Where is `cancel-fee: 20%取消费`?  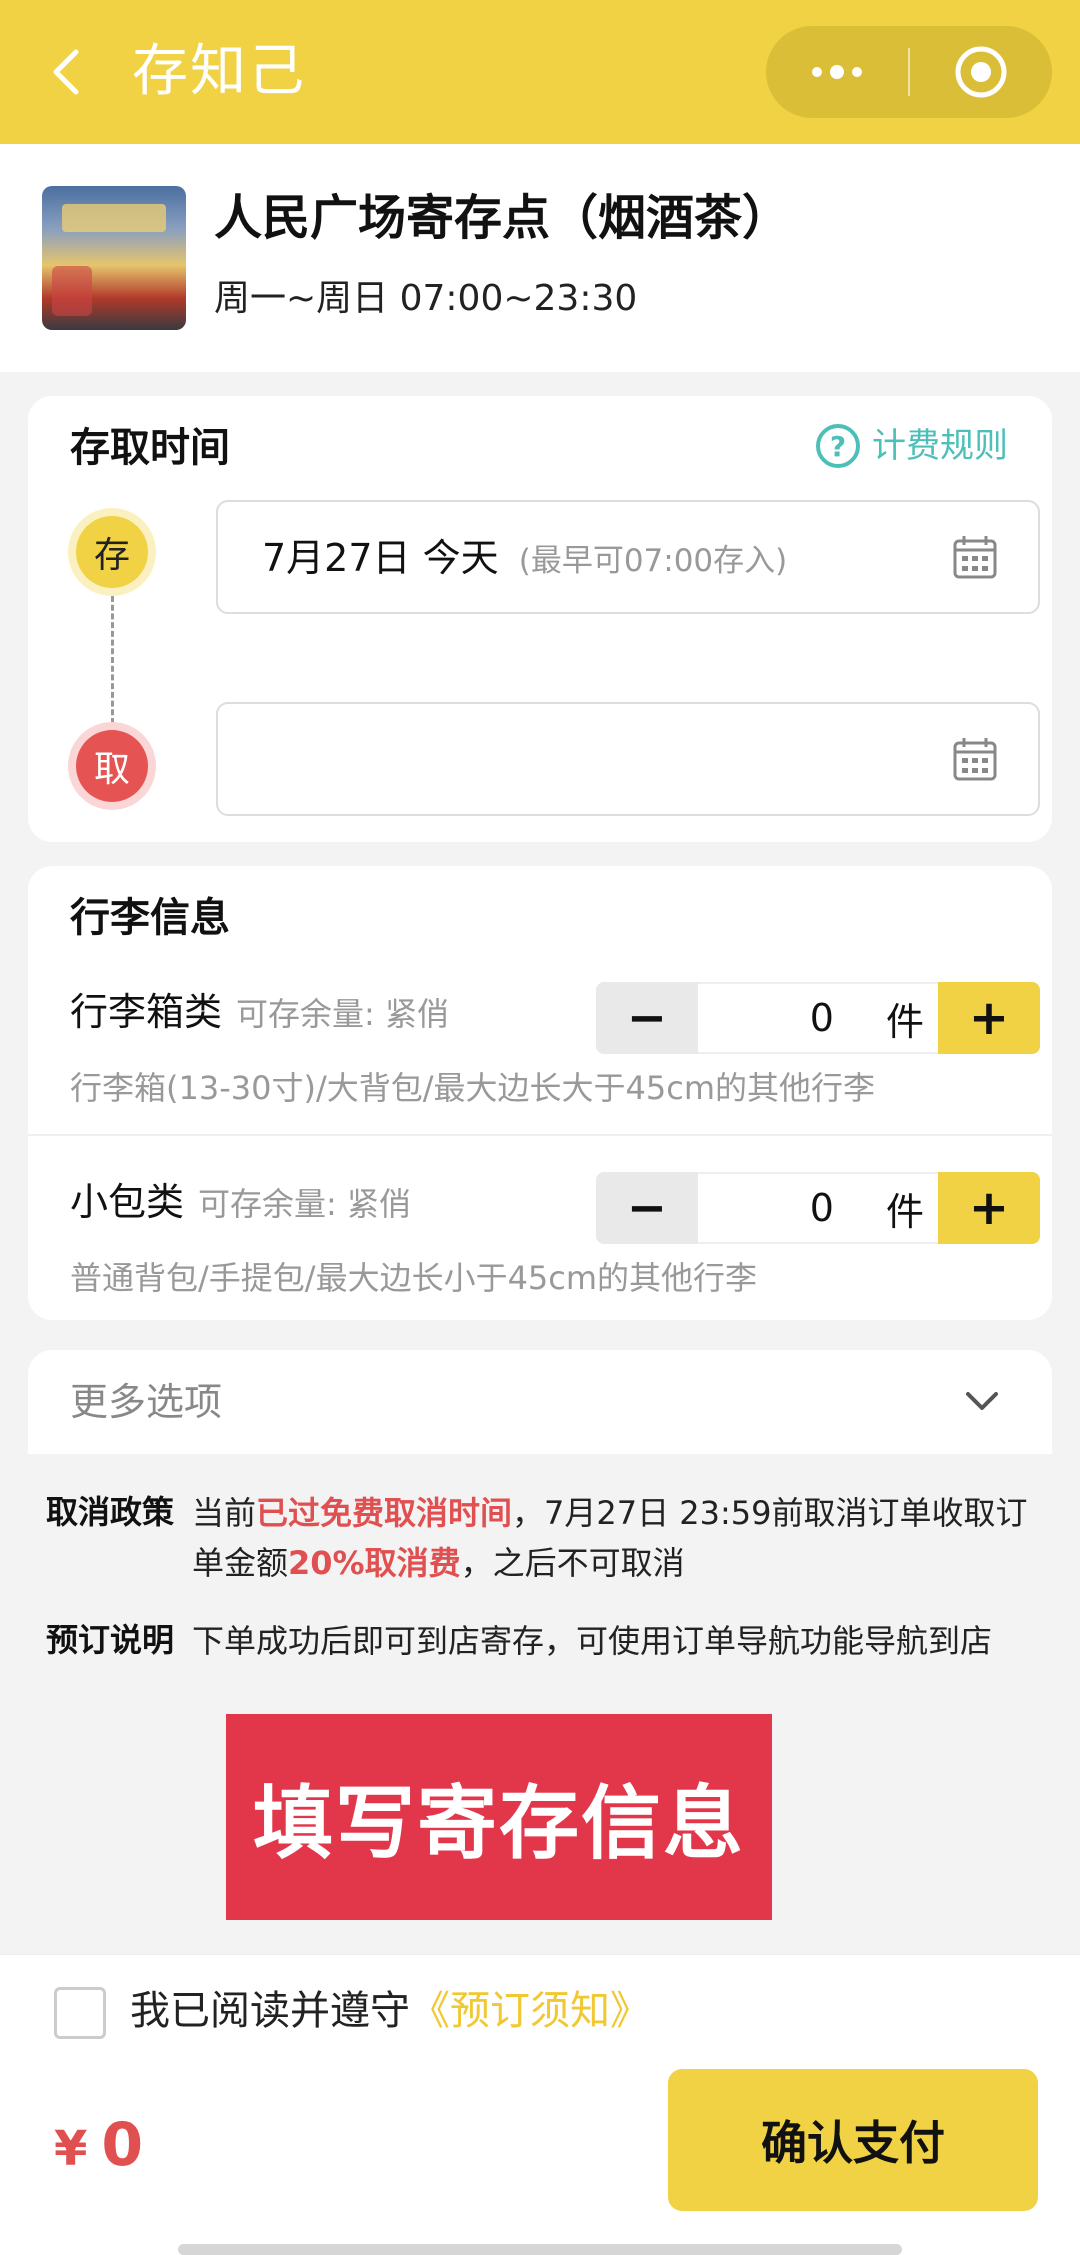
cancel-fee: 20%取消费 is located at coordinates (374, 1563).